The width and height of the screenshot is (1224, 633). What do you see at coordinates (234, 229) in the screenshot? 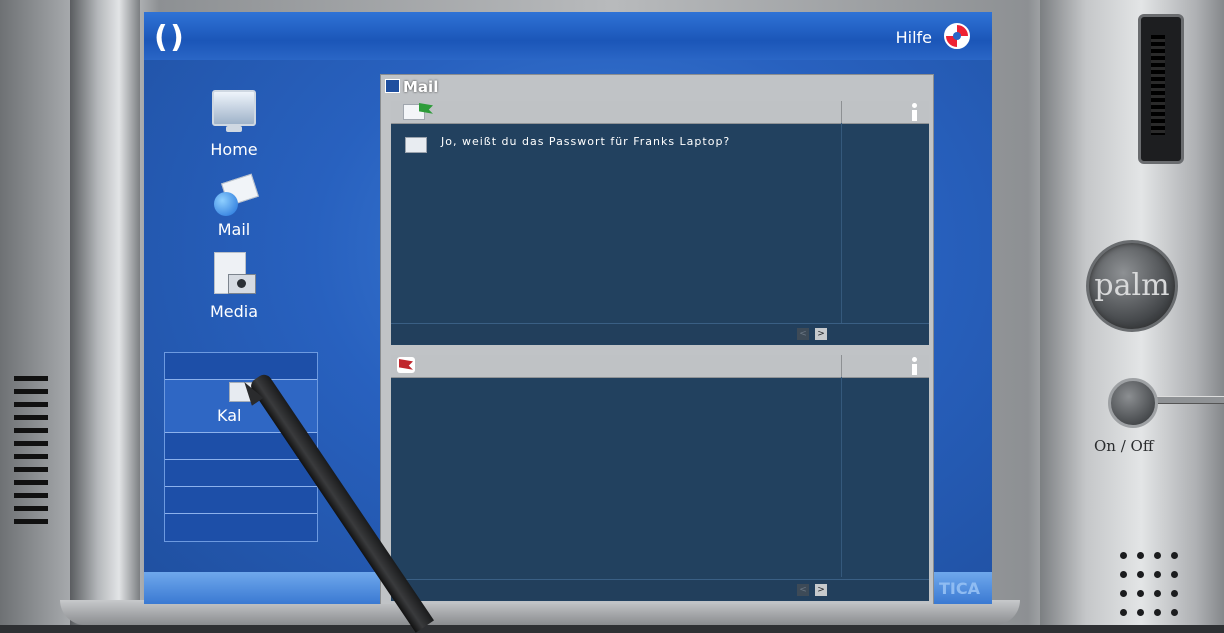
I see `sidebar-item-label: Mail` at bounding box center [234, 229].